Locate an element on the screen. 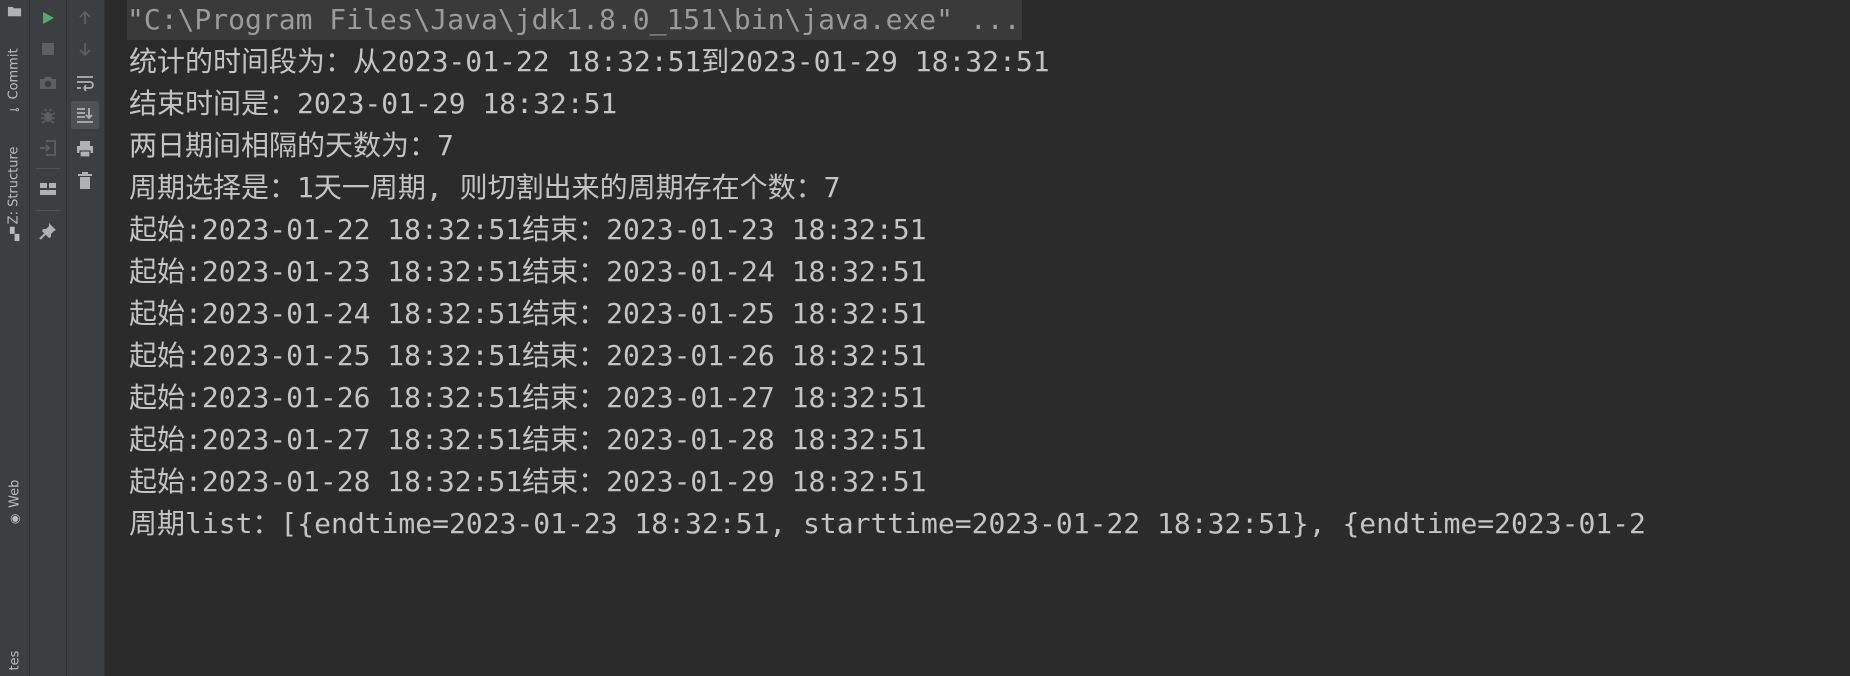 The height and width of the screenshot is (676, 1850). pin-tab-button is located at coordinates (48, 231).